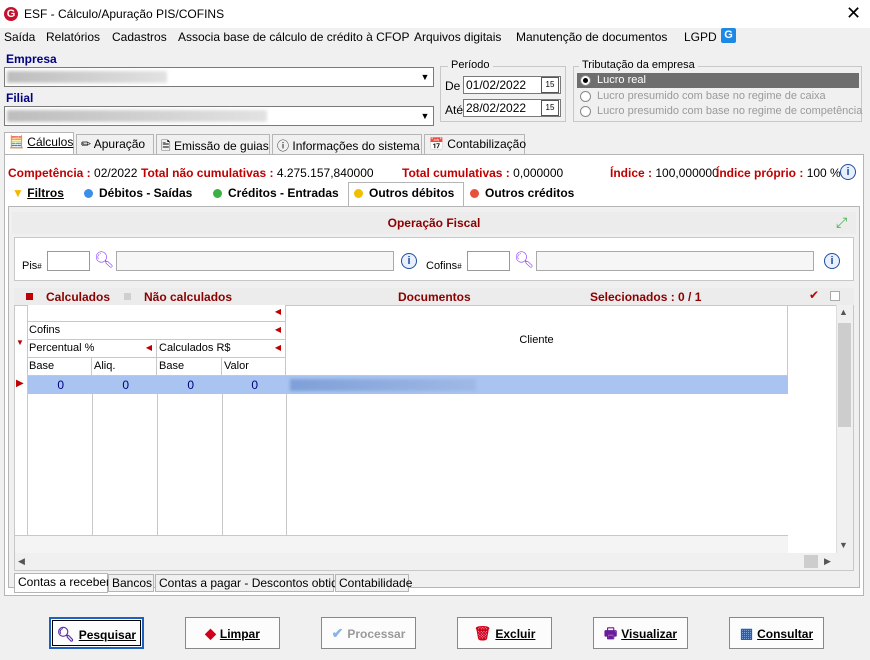  Describe the element at coordinates (276, 194) in the screenshot. I see `subtab-creditos-entradas: Créditos - Entradas` at that location.